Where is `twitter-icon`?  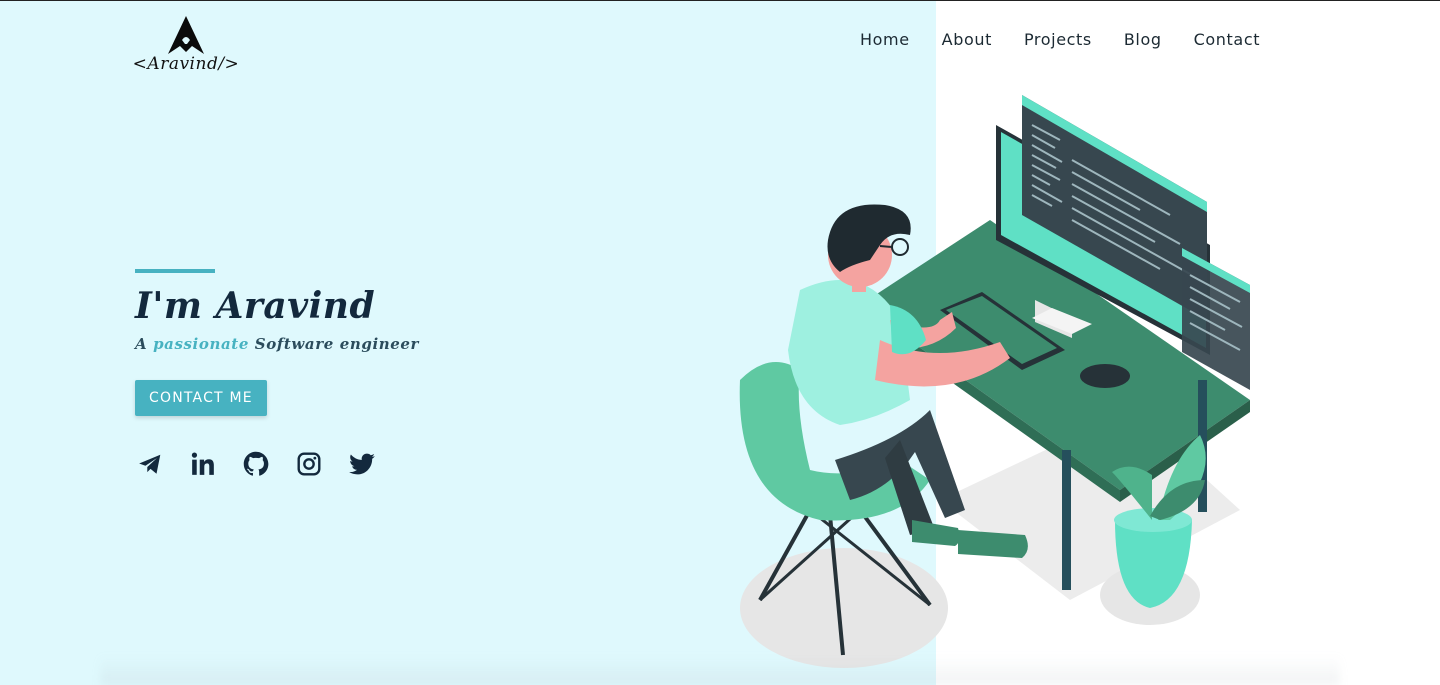 twitter-icon is located at coordinates (361, 463).